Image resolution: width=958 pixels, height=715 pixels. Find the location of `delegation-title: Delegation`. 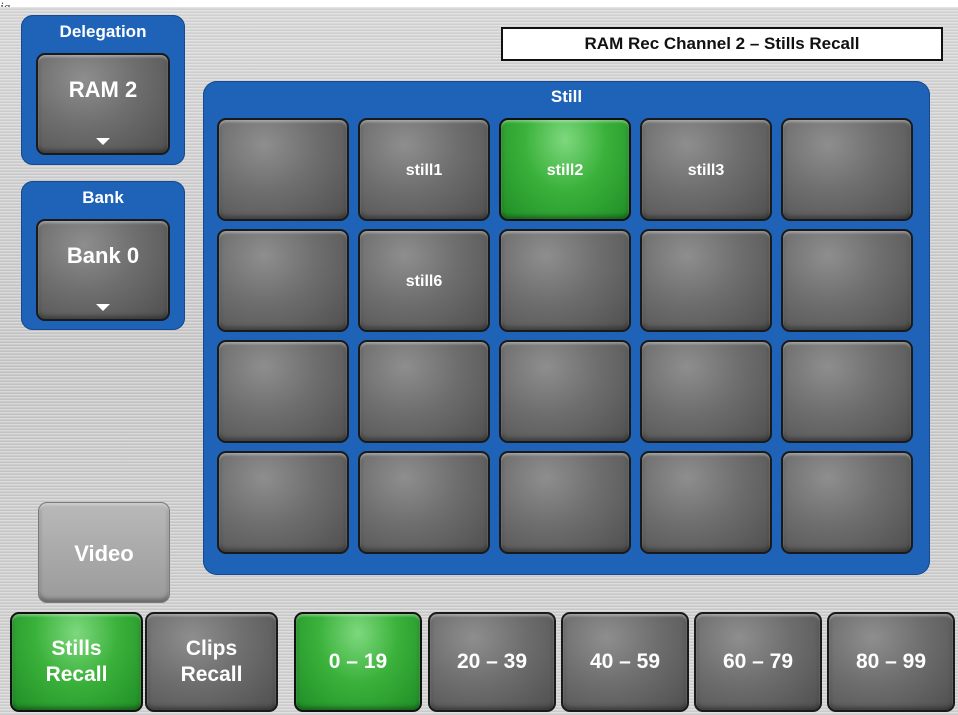

delegation-title: Delegation is located at coordinates (103, 31).